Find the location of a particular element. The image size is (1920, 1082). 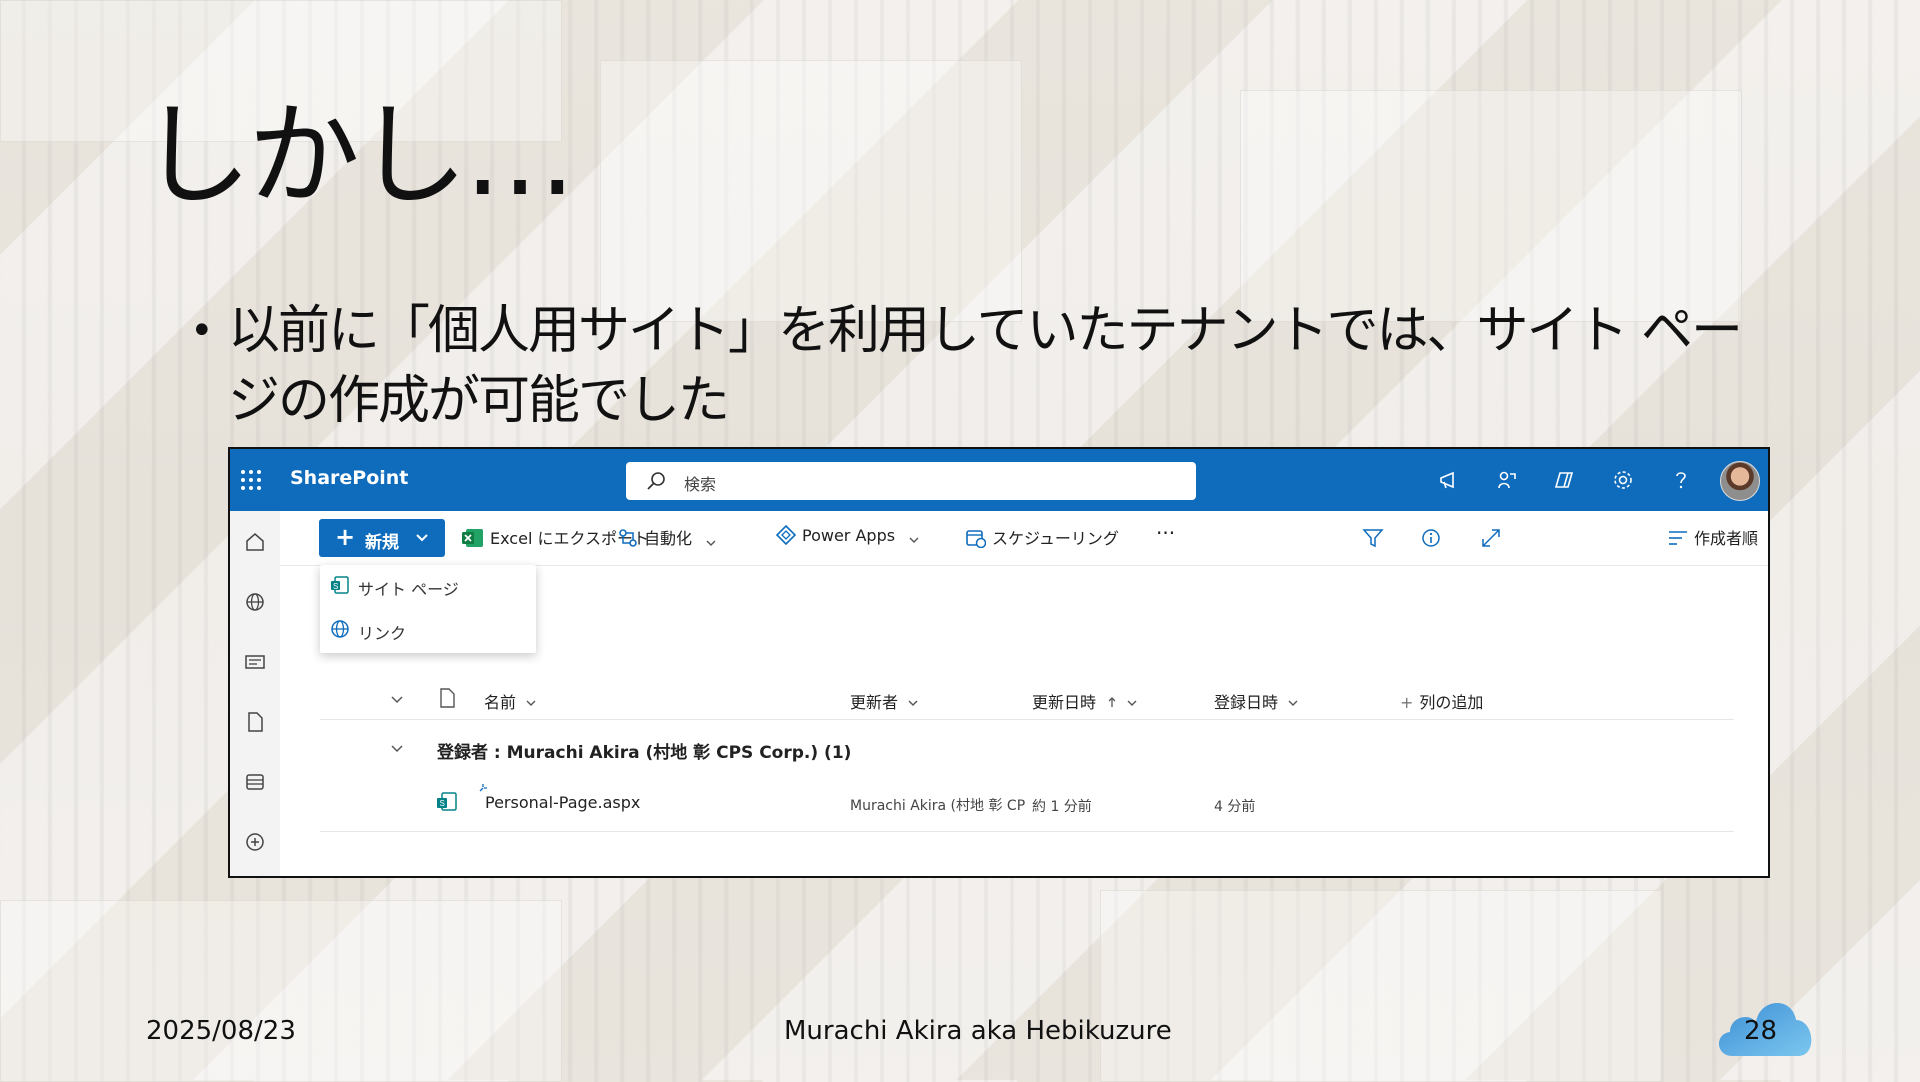

column-header-modified: 更新日時 is located at coordinates (1085, 701).